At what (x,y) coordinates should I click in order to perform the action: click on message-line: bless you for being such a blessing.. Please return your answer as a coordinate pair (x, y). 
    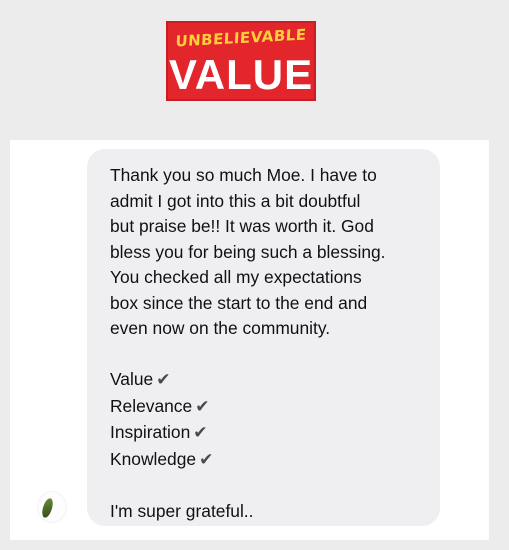
    Looking at the image, I should click on (248, 251).